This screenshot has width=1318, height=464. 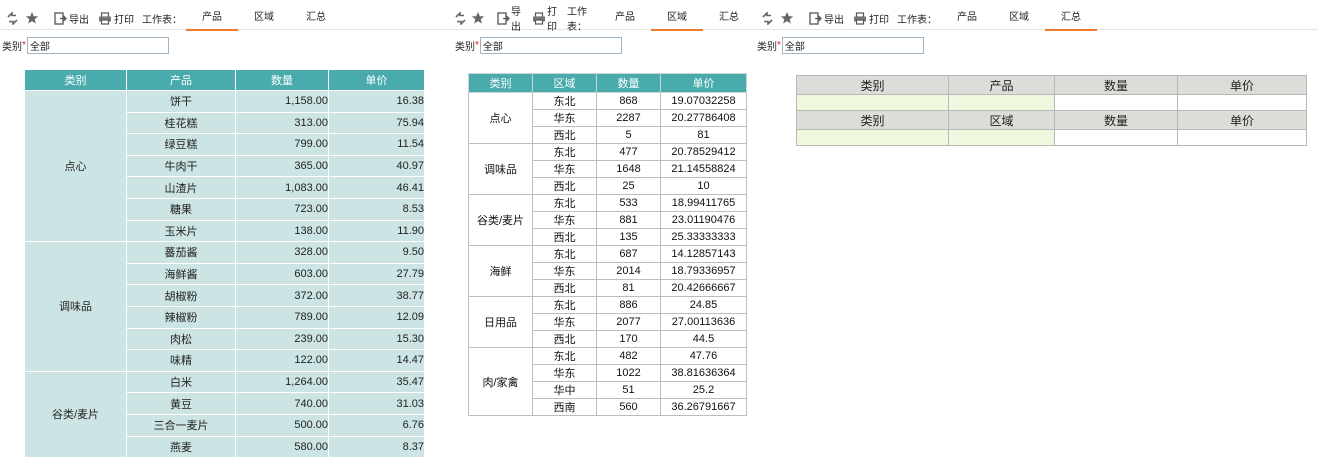 I want to click on product-cell: 三合一麦片, so click(x=181, y=425).